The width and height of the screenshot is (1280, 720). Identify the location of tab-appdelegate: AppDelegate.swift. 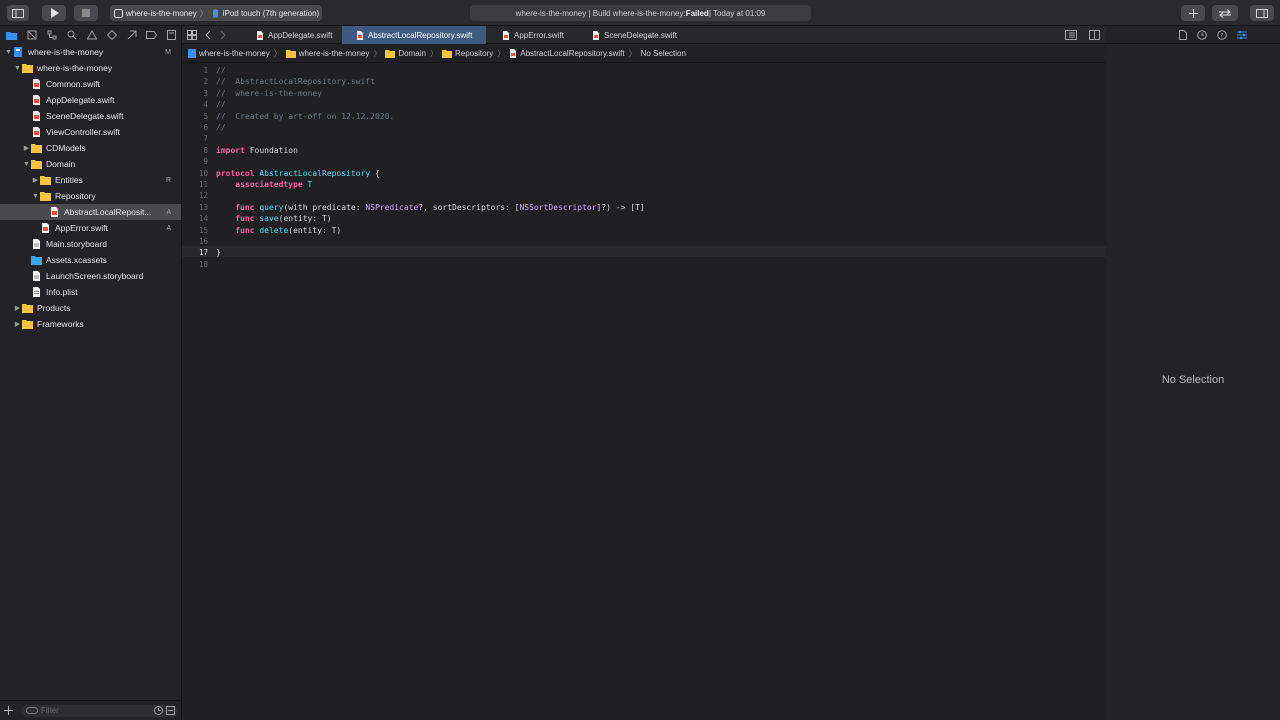
(295, 35).